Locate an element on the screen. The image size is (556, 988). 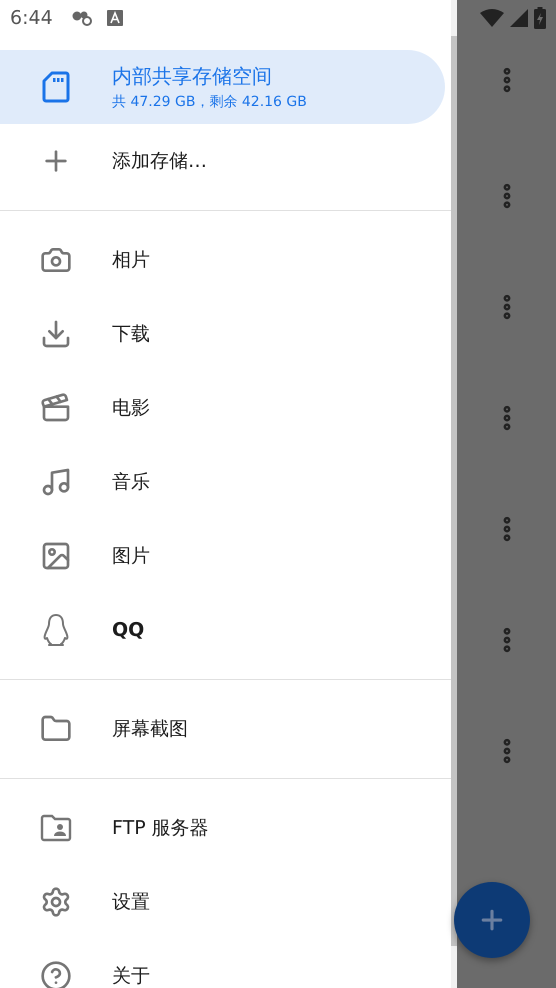
drawer-item: 音乐 is located at coordinates (225, 482).